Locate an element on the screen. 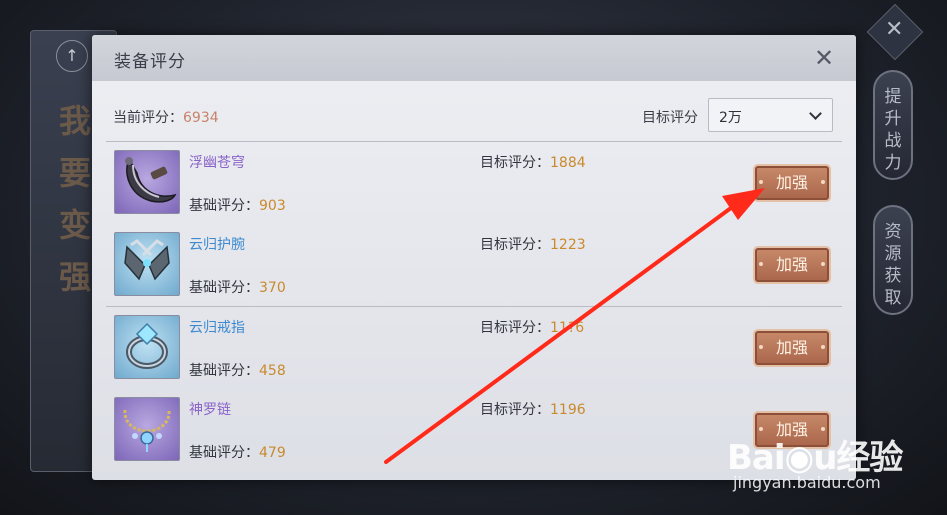  watermark-url: jingyan.baidu.com is located at coordinates (807, 482).